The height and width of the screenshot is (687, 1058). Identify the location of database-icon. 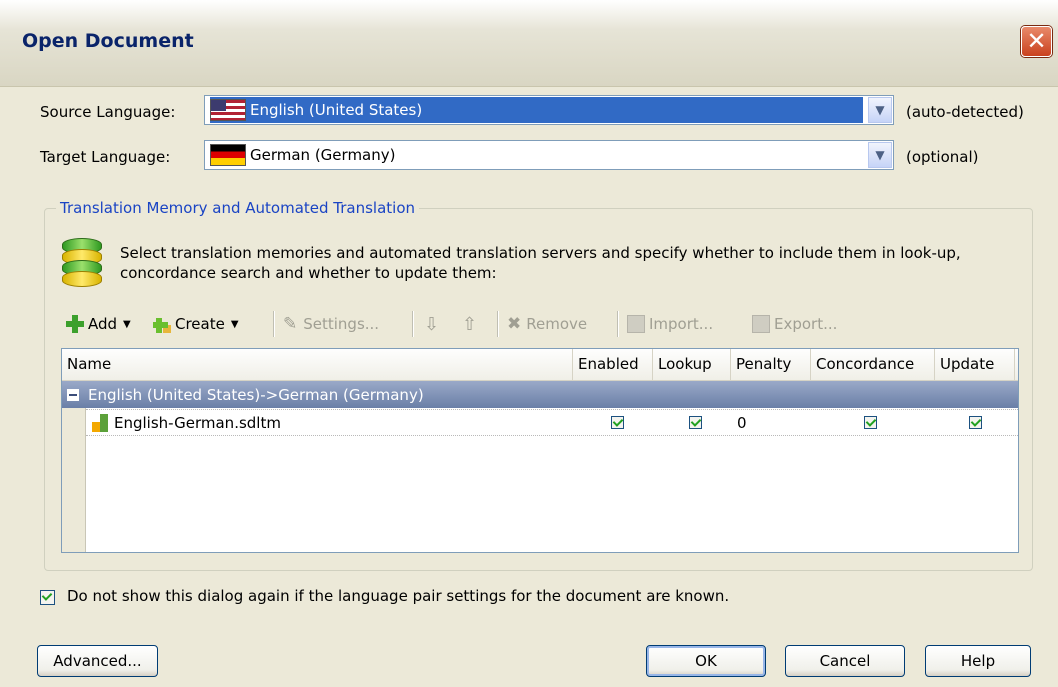
(82, 263).